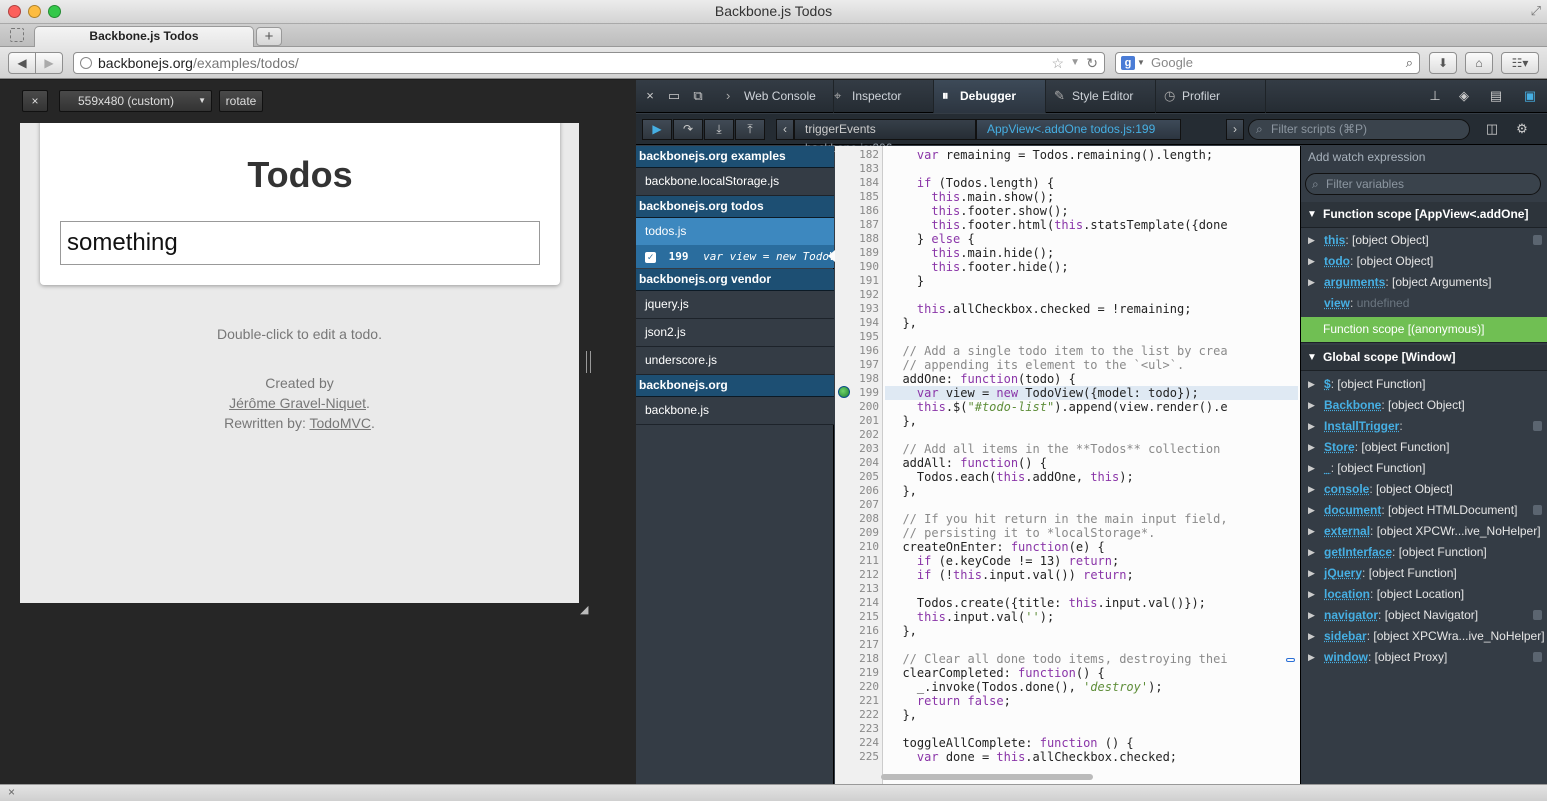 The image size is (1547, 801). Describe the element at coordinates (844, 392) in the screenshot. I see `breakpoint-marker-icon` at that location.